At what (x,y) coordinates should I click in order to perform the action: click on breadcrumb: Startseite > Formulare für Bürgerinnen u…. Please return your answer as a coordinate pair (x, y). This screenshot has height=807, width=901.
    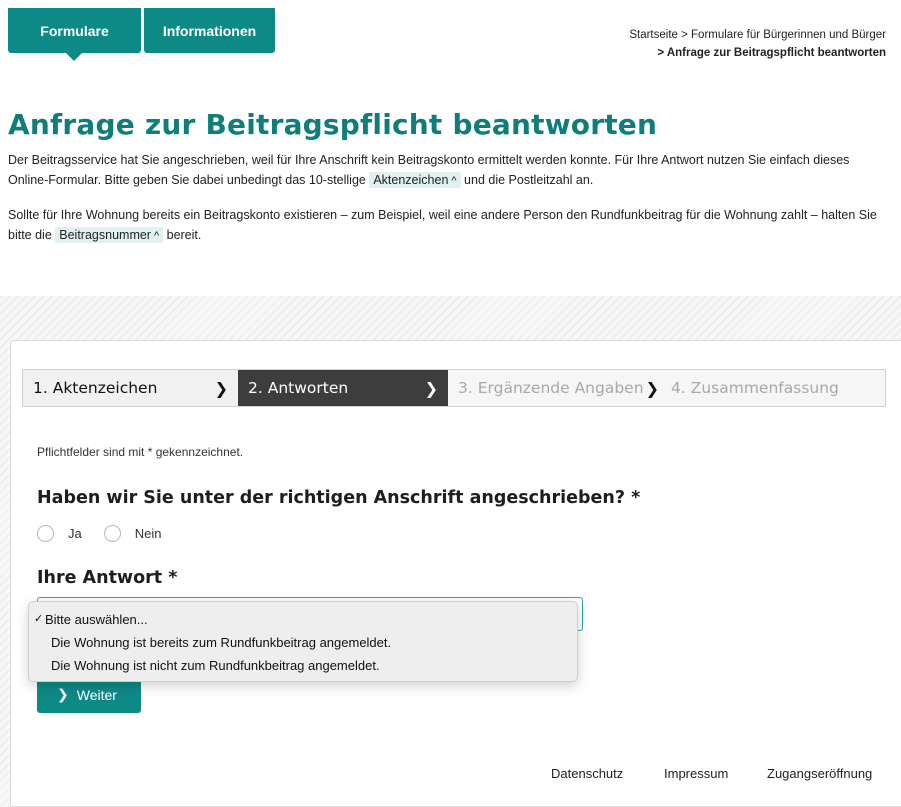
    Looking at the image, I should click on (757, 44).